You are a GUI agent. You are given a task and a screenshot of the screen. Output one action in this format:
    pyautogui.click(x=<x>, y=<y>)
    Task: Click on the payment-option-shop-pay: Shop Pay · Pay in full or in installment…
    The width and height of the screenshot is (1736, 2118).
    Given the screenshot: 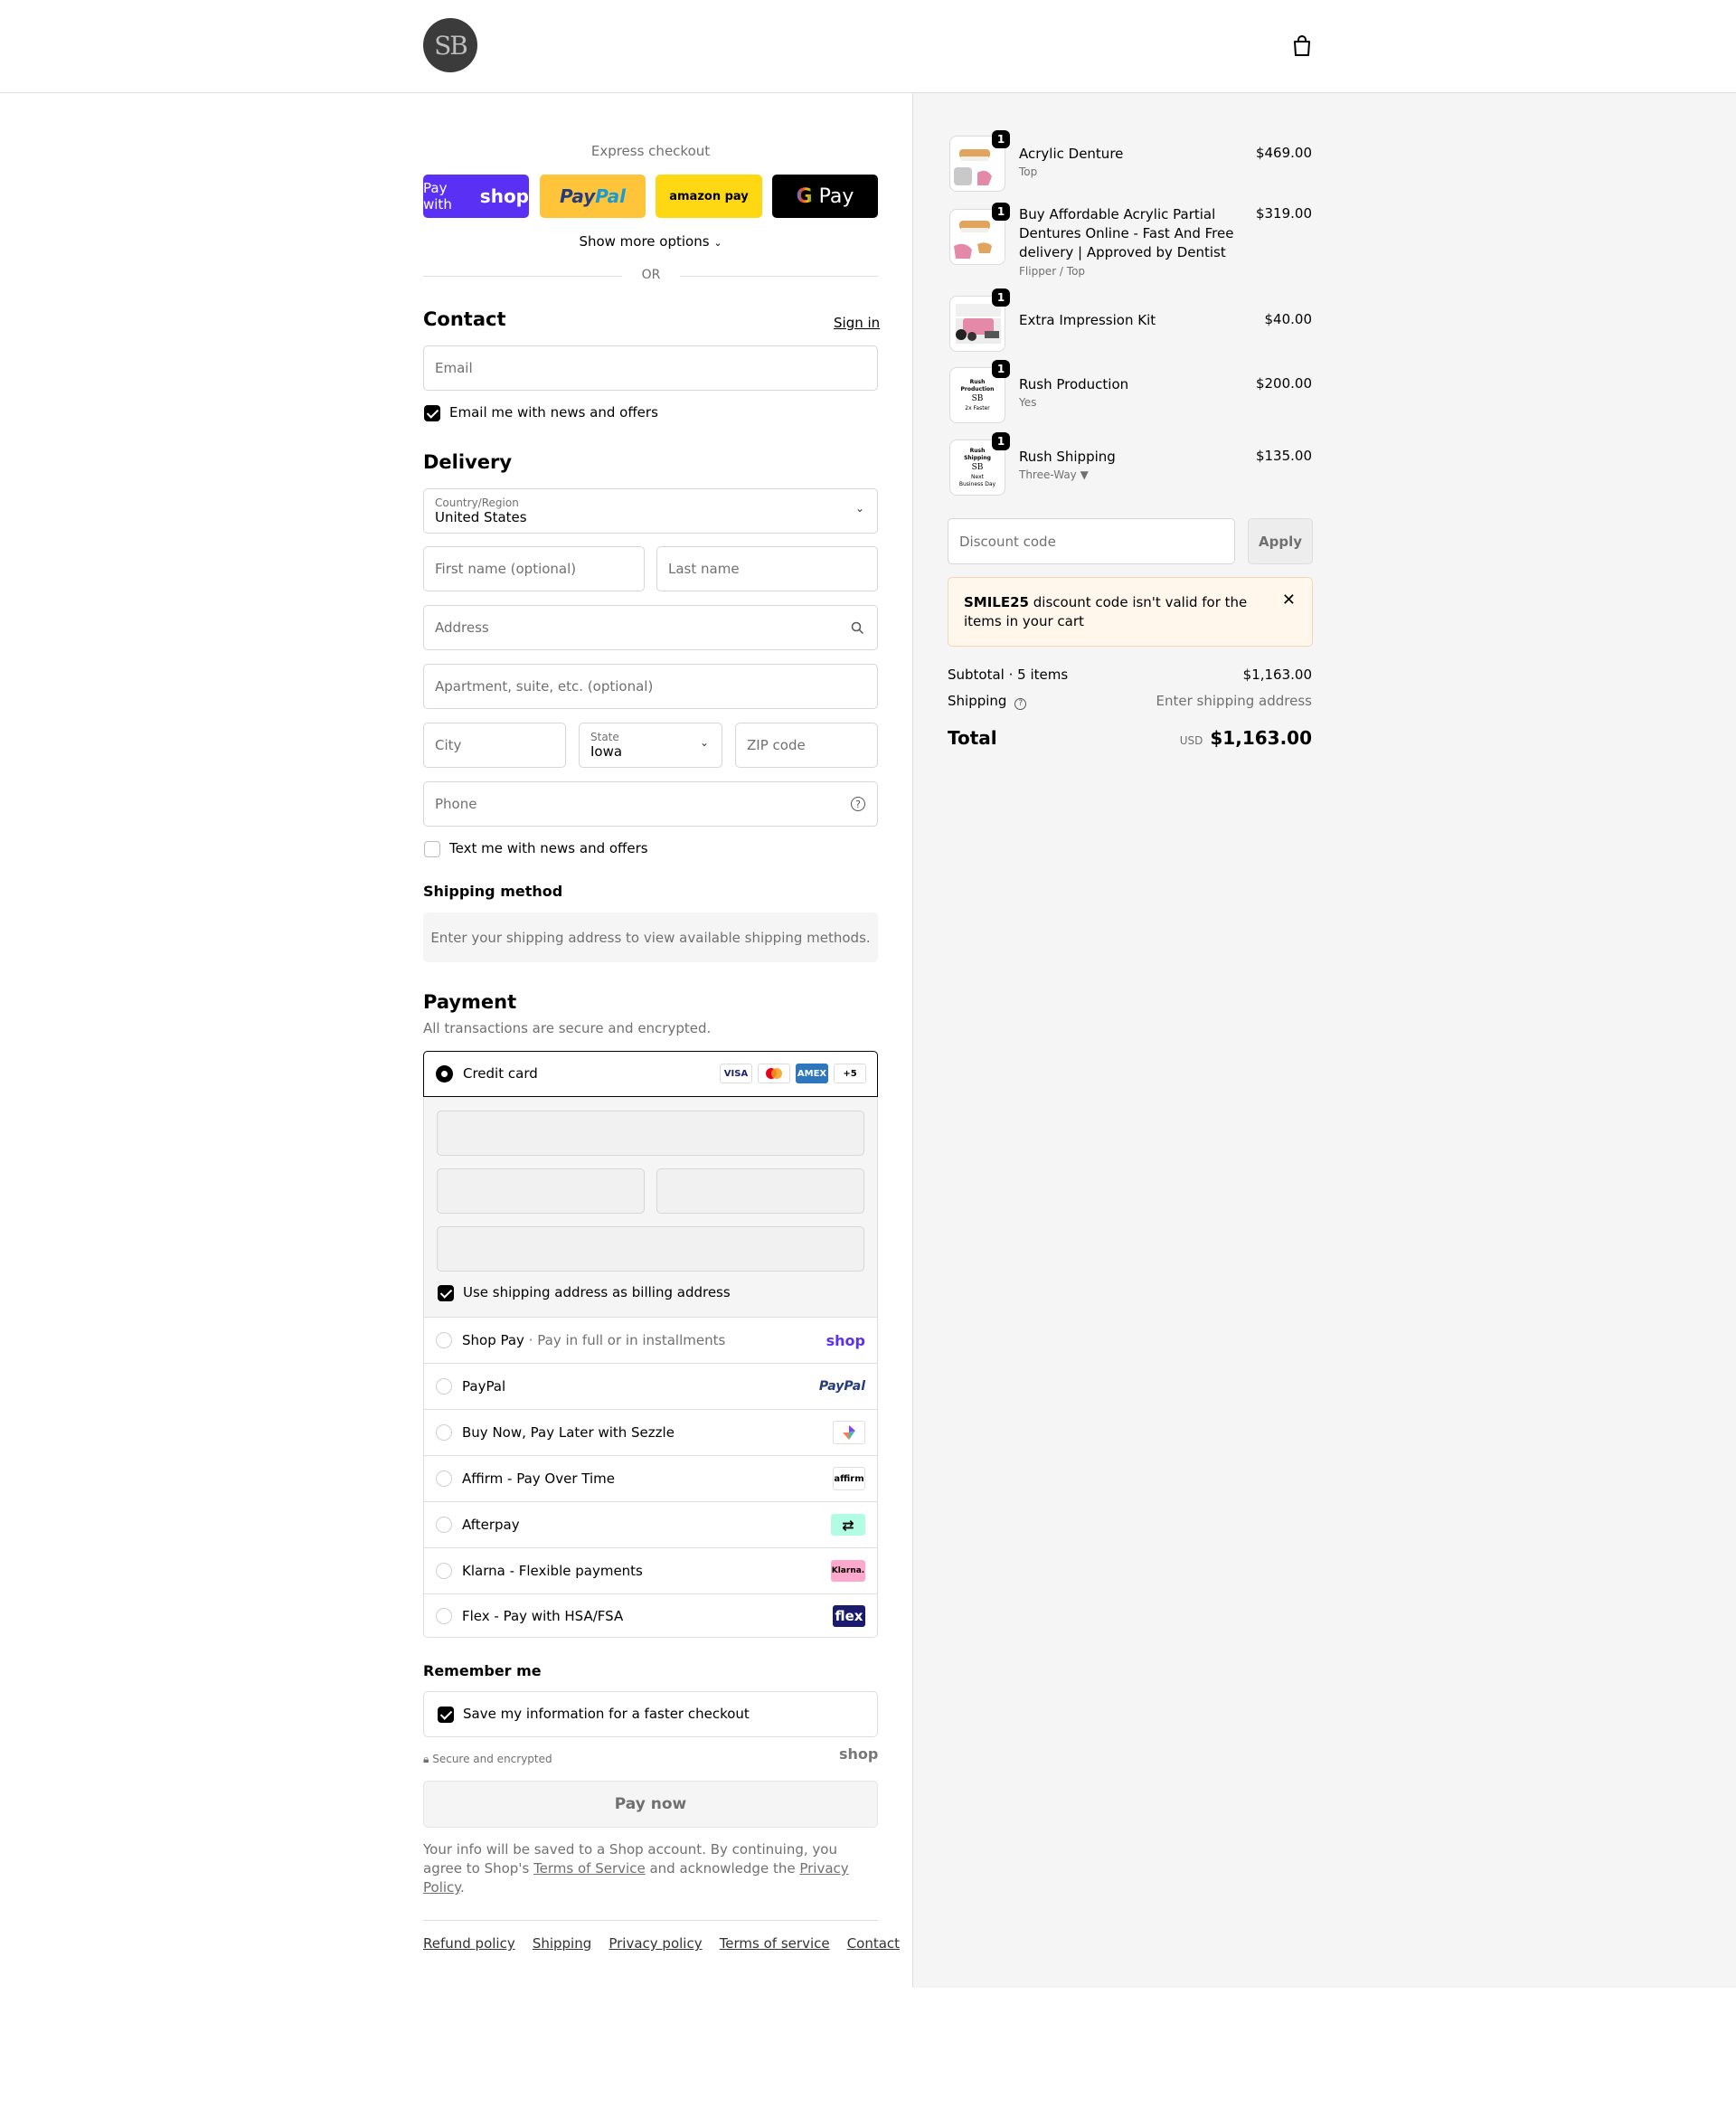 What is the action you would take?
    pyautogui.click(x=650, y=1340)
    